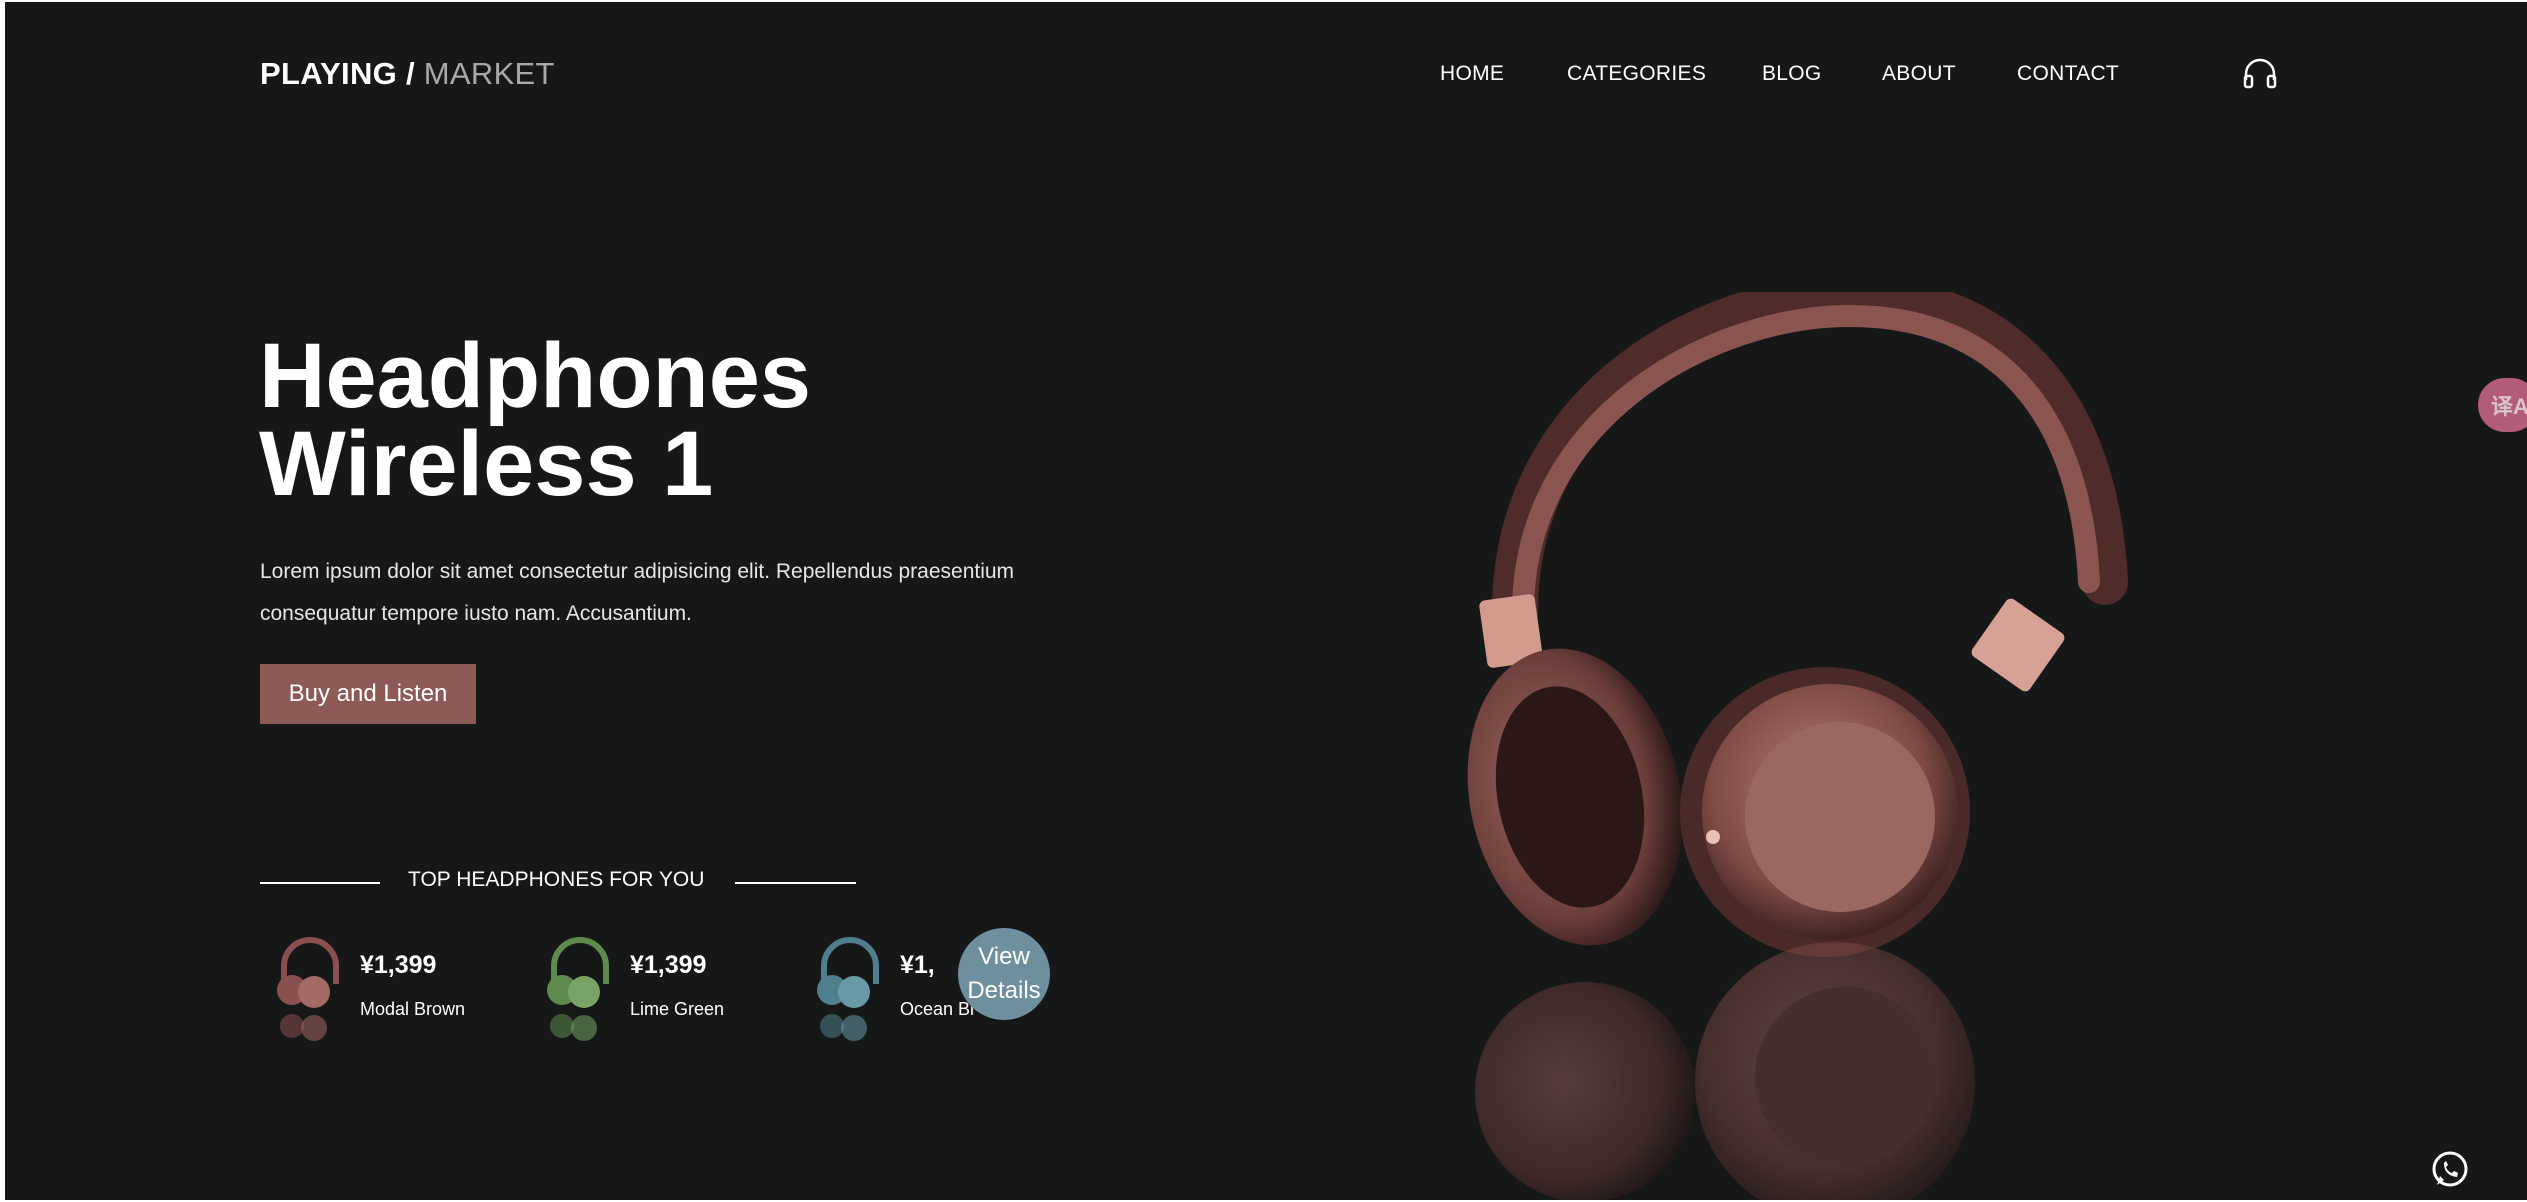 The width and height of the screenshot is (2527, 1202). I want to click on heading-divider-right, so click(795, 883).